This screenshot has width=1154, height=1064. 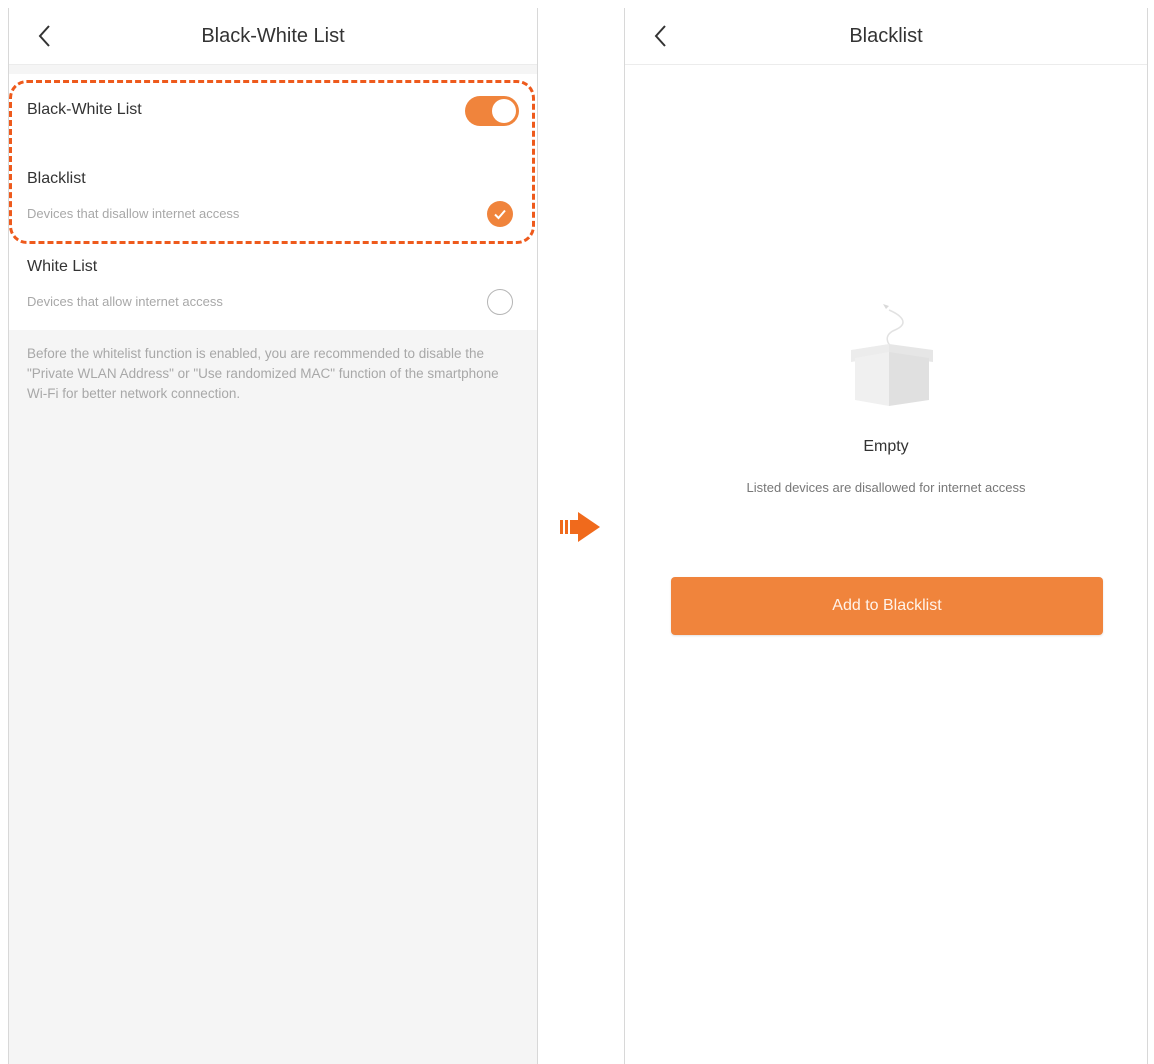 What do you see at coordinates (580, 527) in the screenshot?
I see `arrow-right-icon` at bounding box center [580, 527].